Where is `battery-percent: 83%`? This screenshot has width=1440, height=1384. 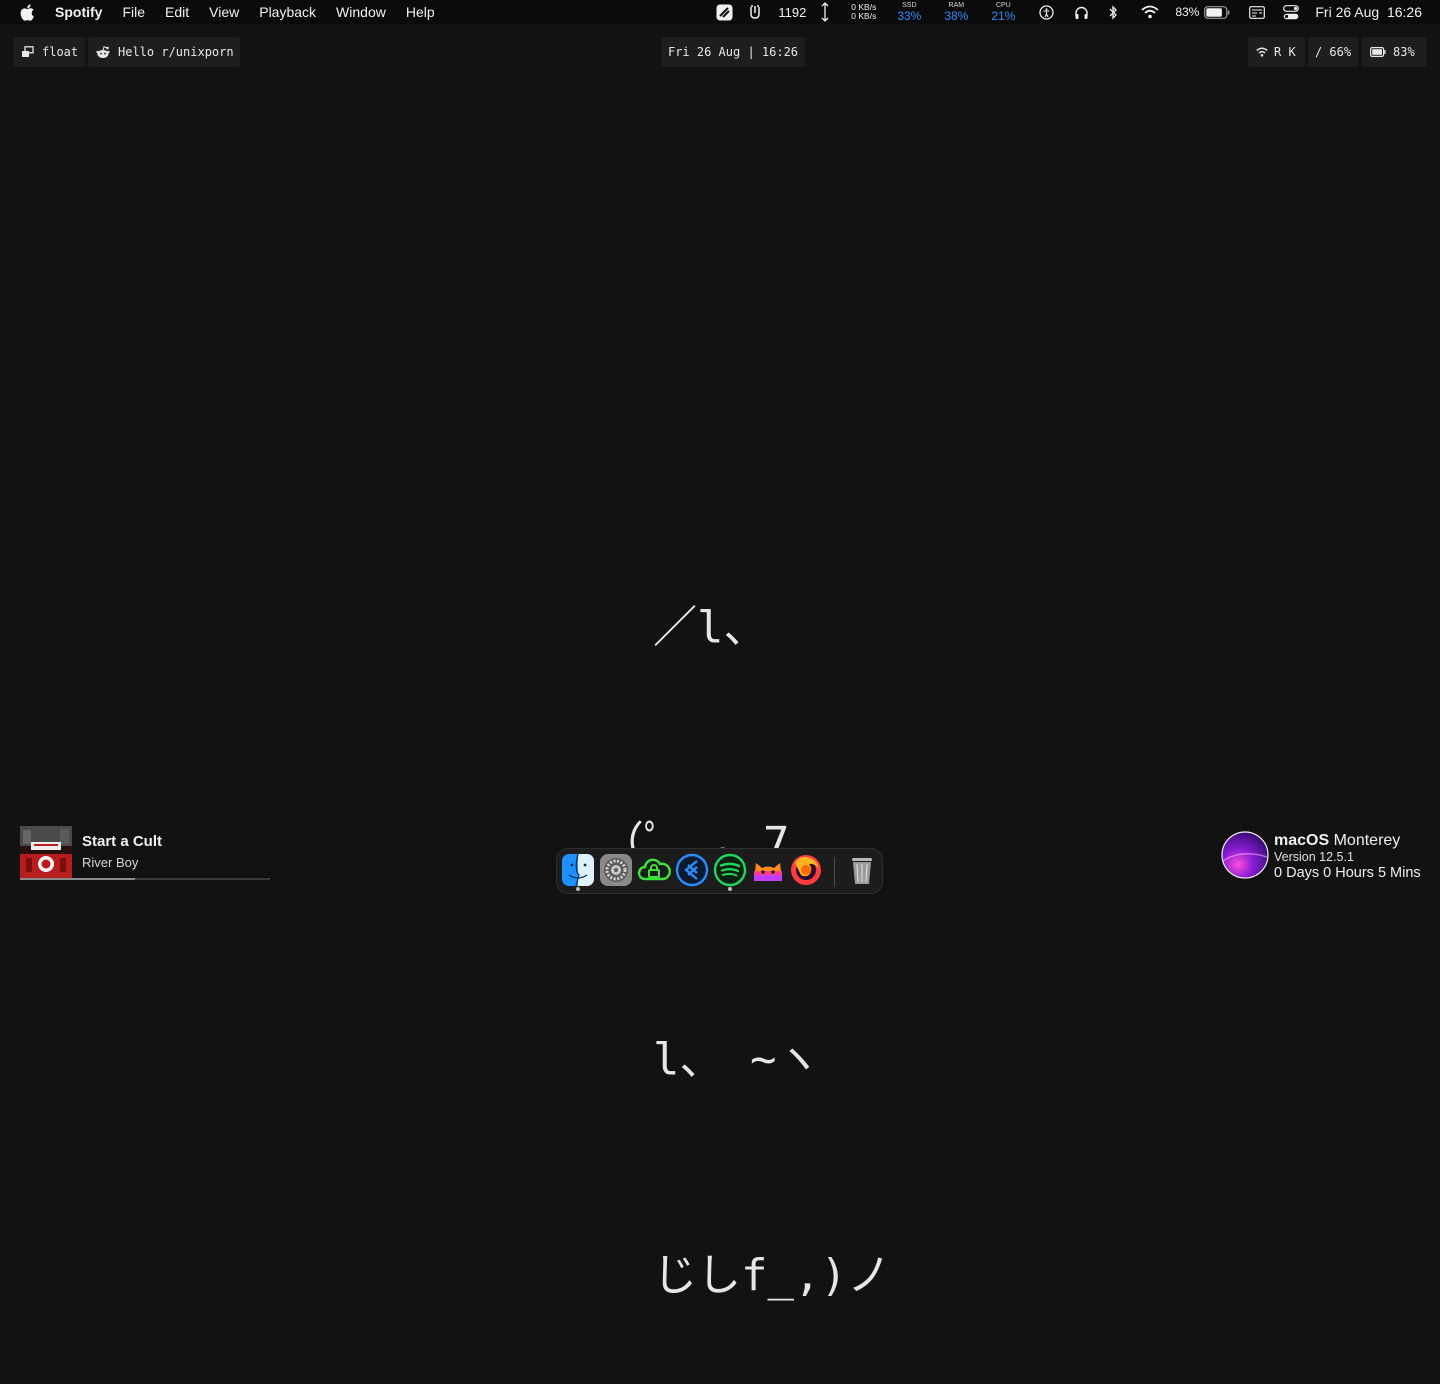 battery-percent: 83% is located at coordinates (1187, 12).